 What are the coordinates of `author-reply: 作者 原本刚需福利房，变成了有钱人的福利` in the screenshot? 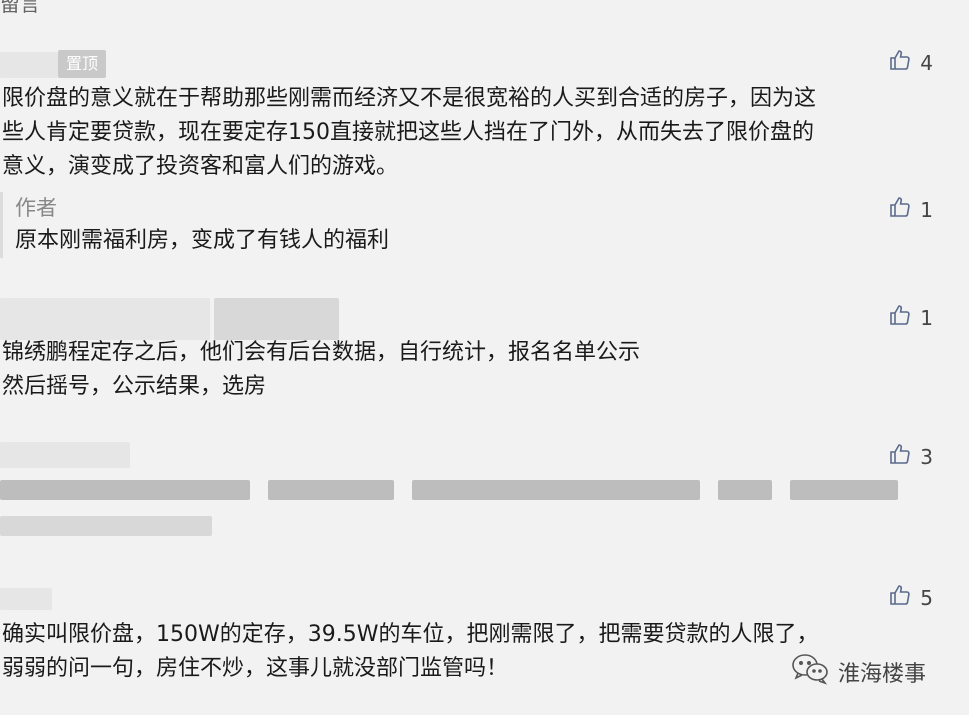 It's located at (194, 225).